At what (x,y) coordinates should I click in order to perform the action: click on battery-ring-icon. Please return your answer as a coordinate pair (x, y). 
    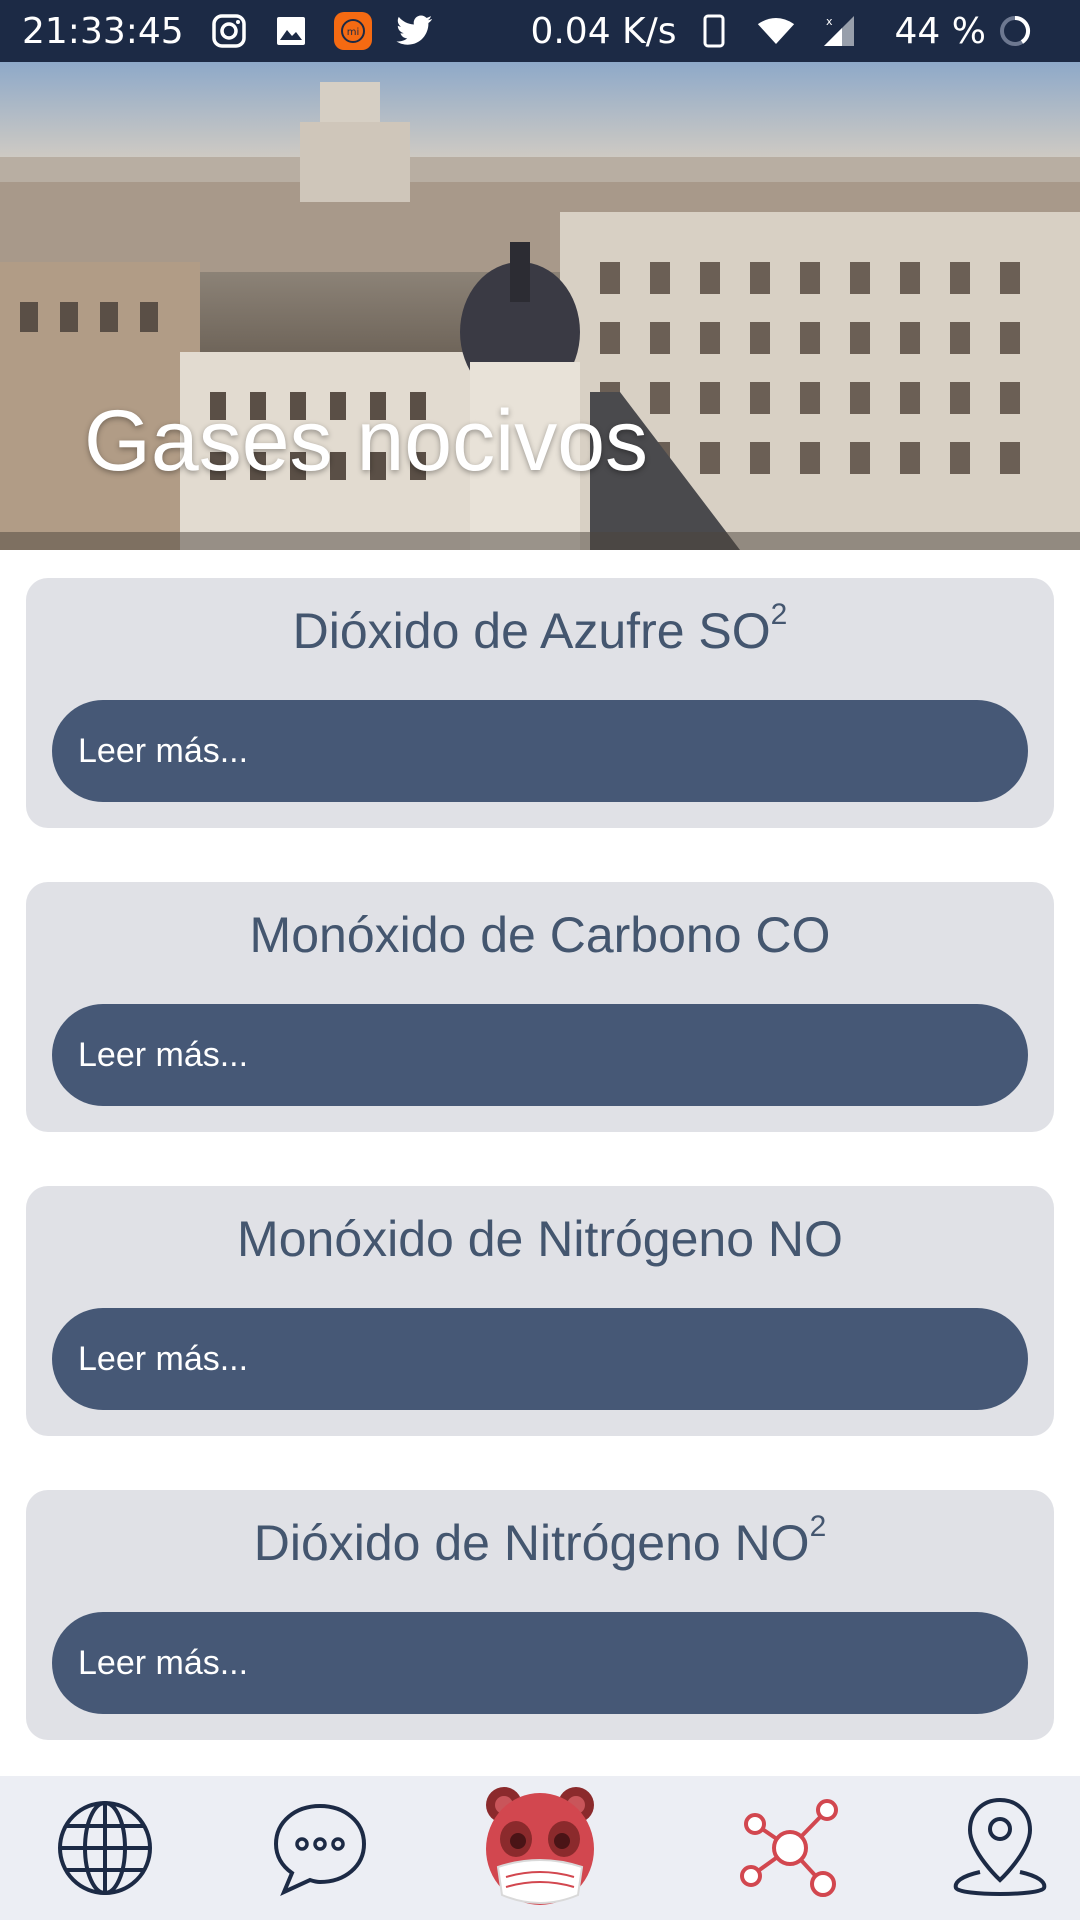
    Looking at the image, I should click on (1015, 31).